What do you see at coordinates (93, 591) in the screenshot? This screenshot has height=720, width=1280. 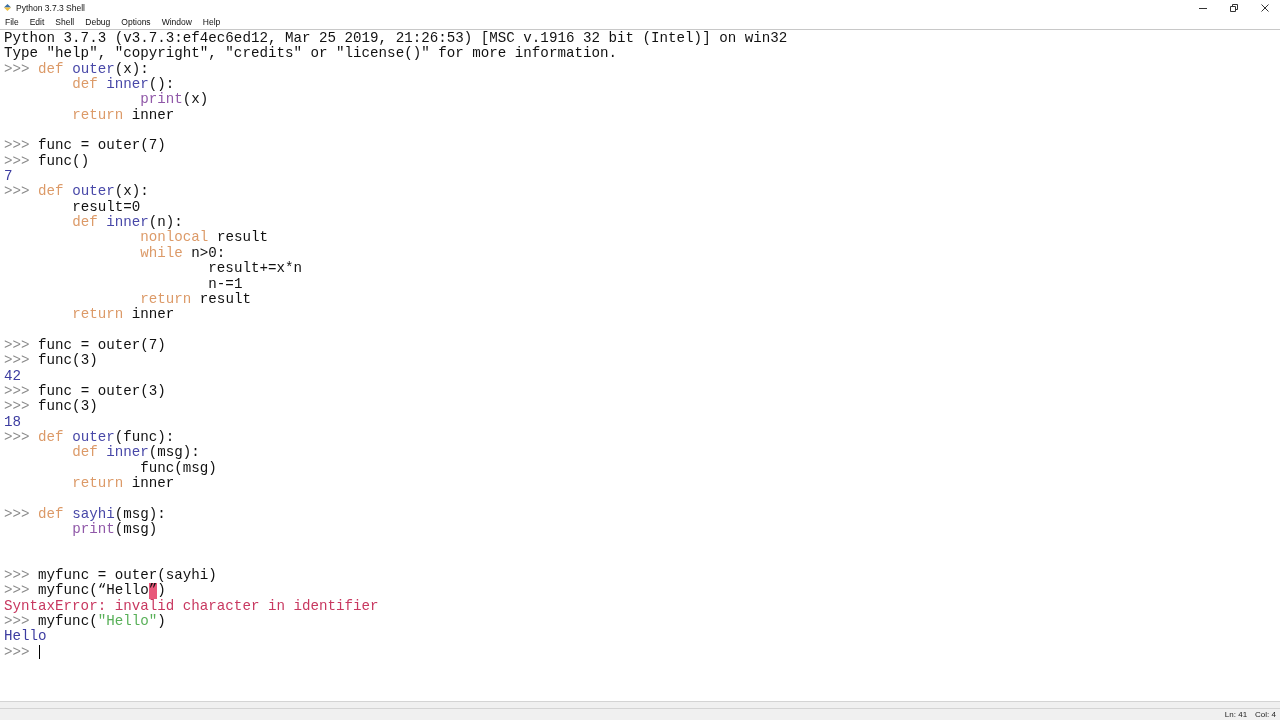 I see `code-text: myfunc(“Hello` at bounding box center [93, 591].